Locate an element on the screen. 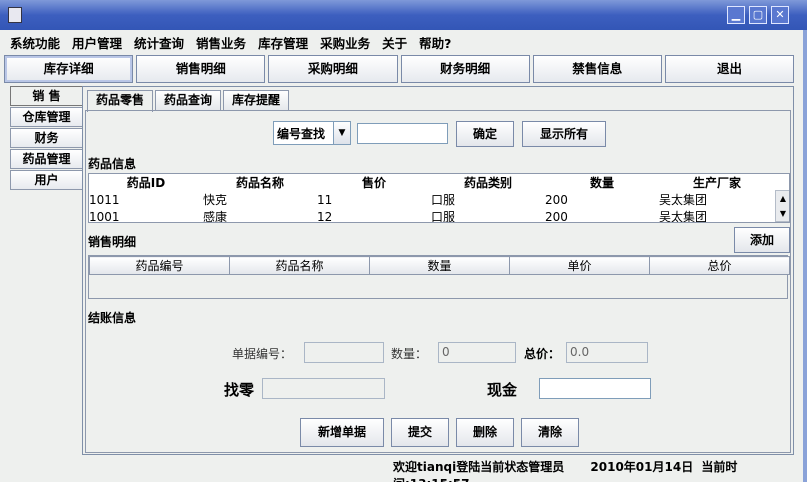 Image resolution: width=807 pixels, height=482 pixels. close-icon: ✕ is located at coordinates (780, 14).